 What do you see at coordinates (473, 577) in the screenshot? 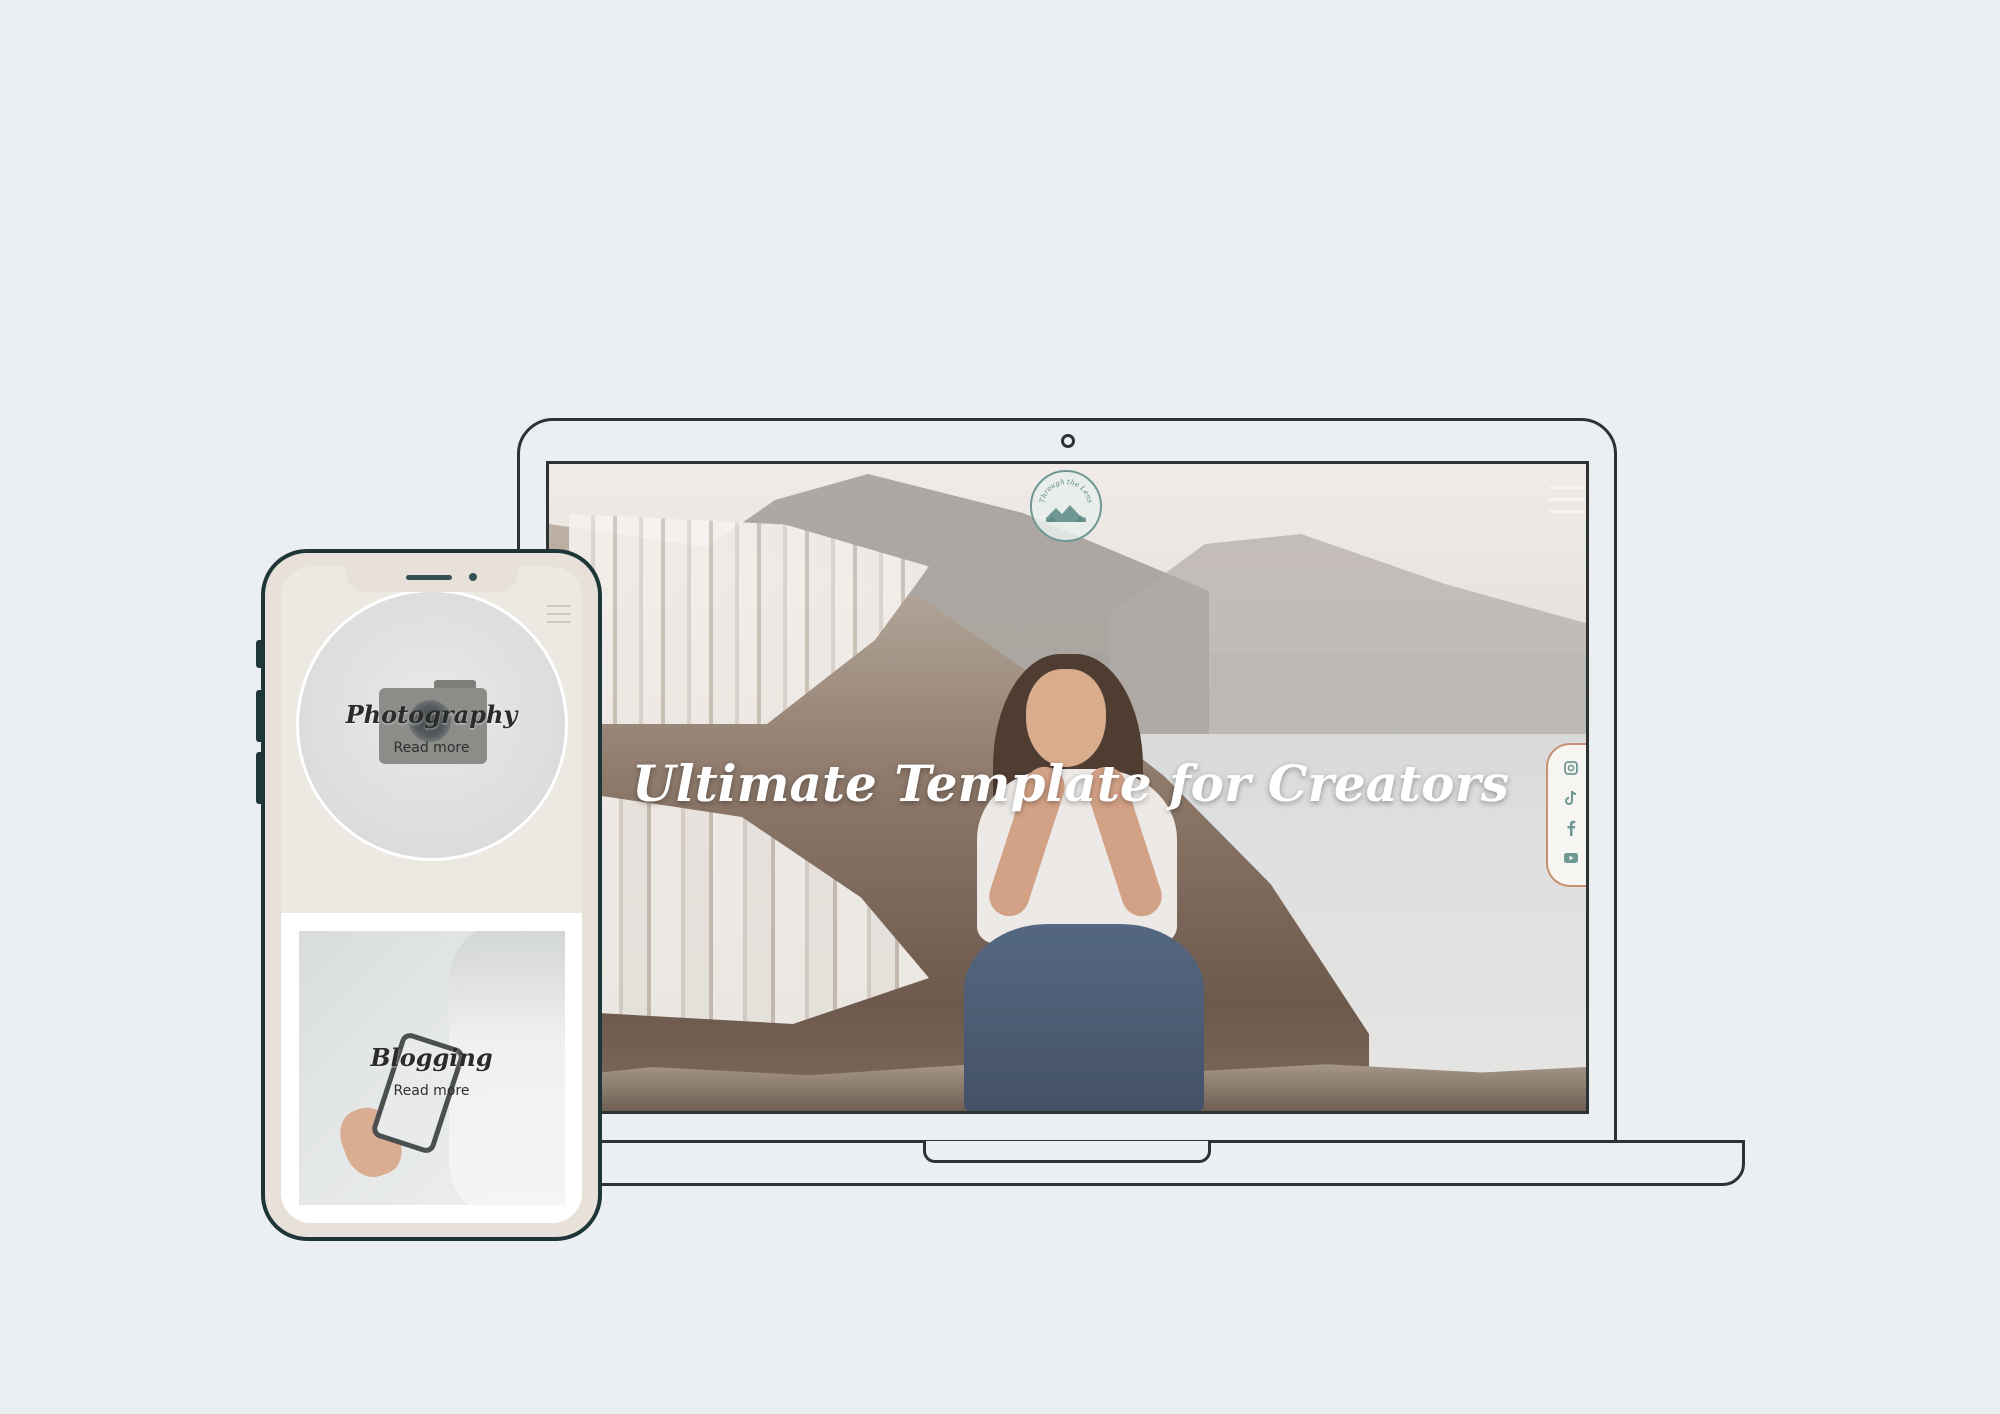
I see `phone-front-camera` at bounding box center [473, 577].